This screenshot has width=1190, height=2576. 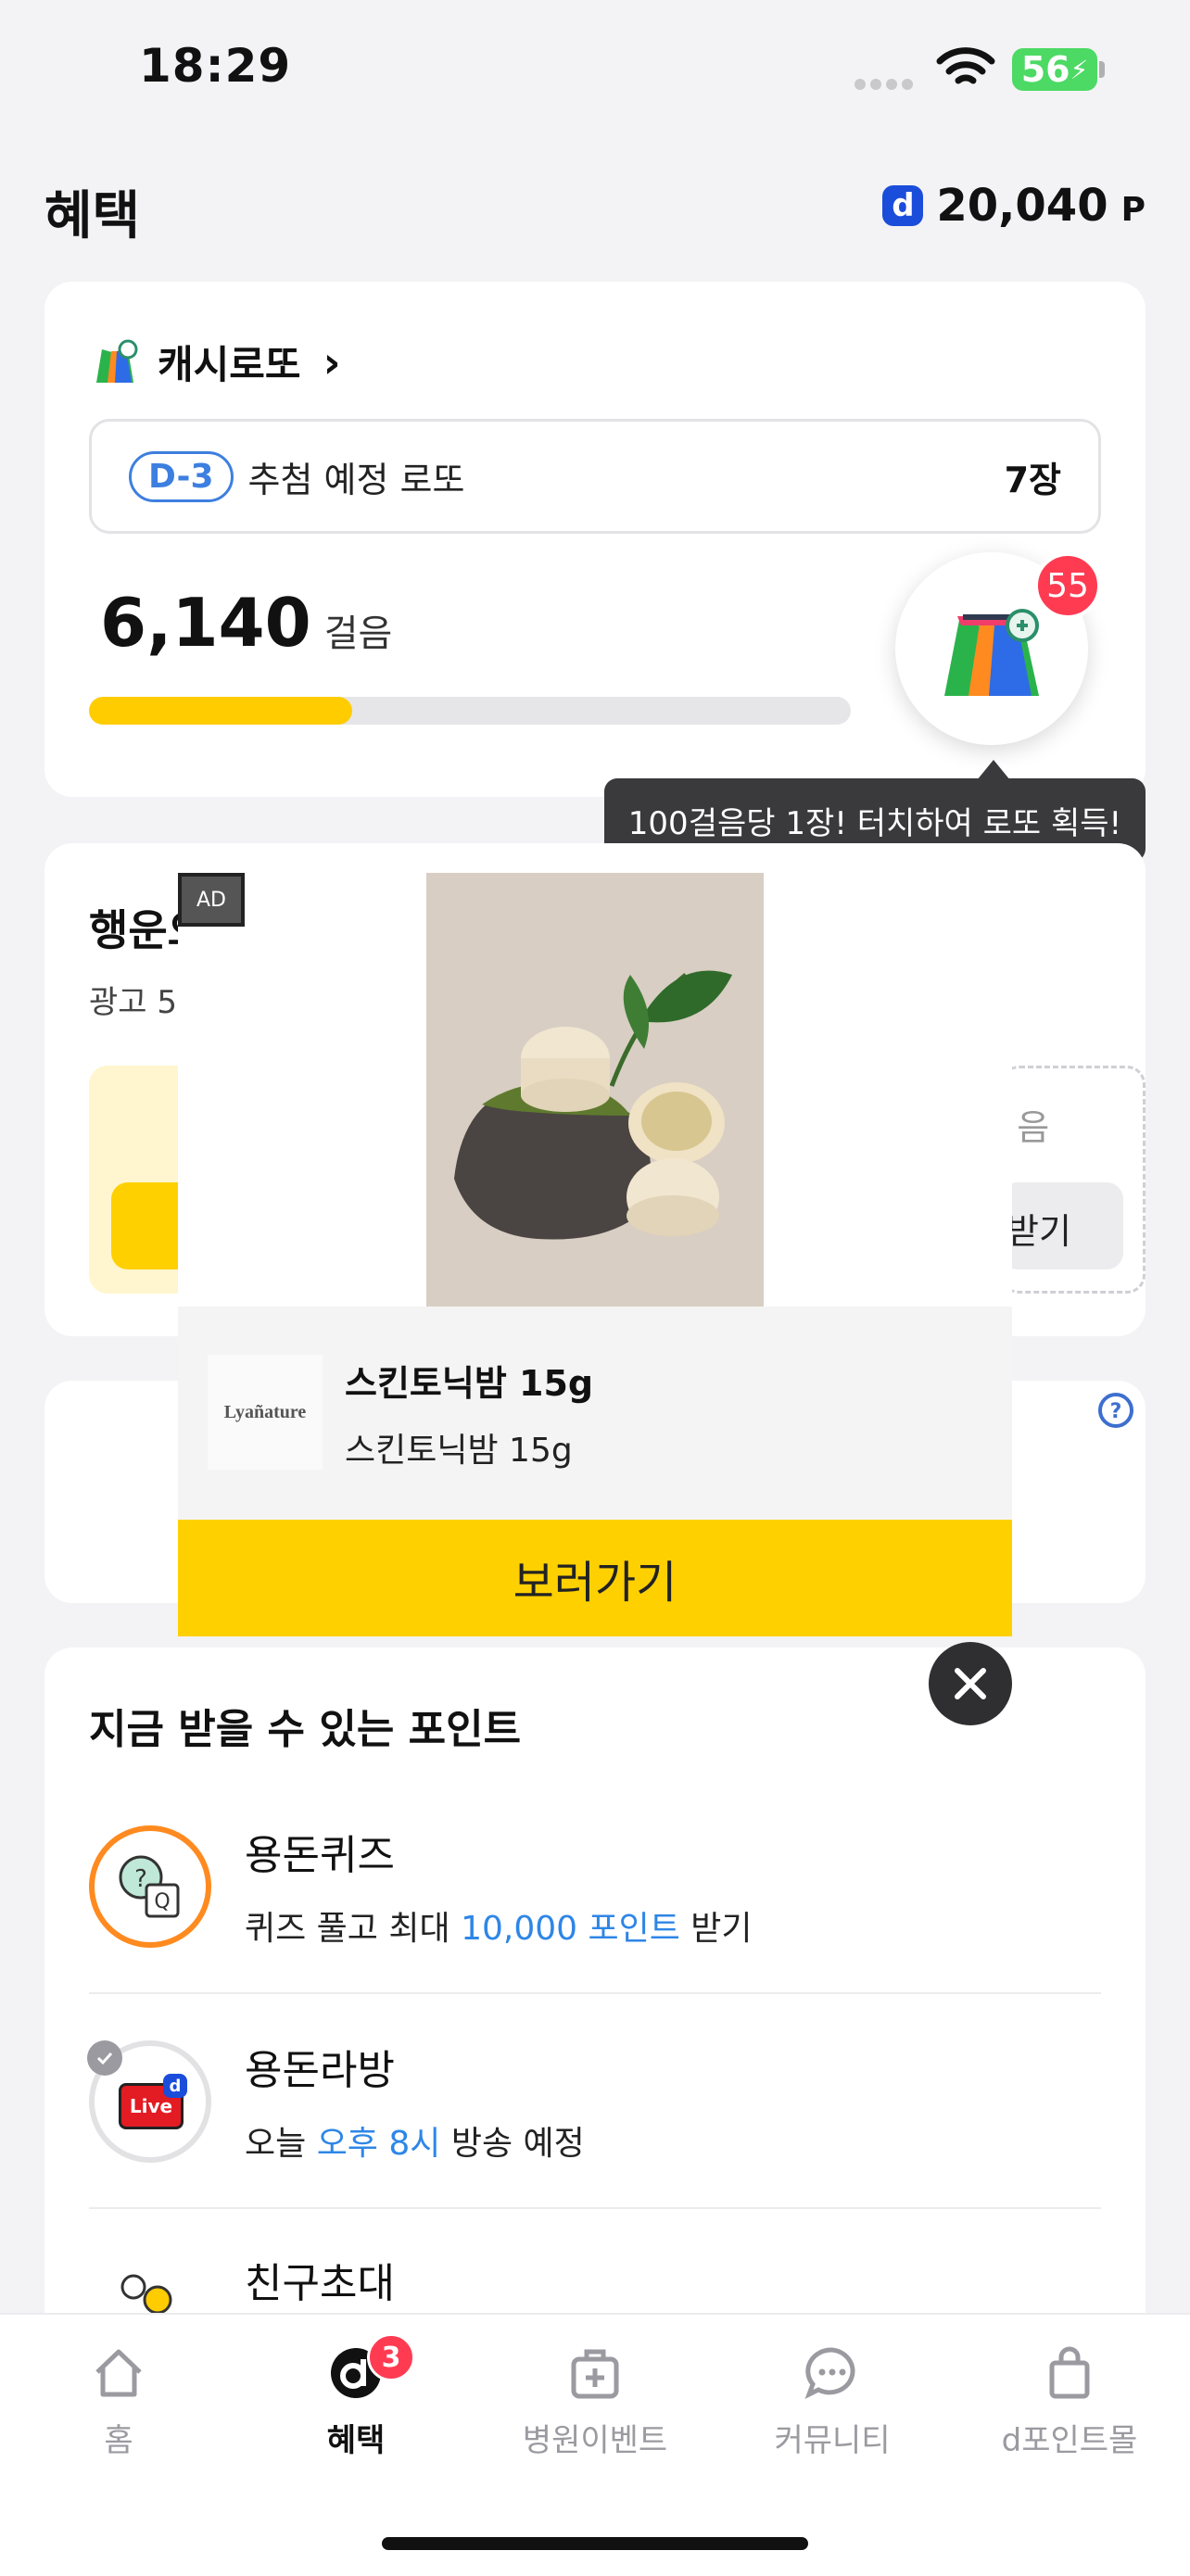 What do you see at coordinates (1069, 2402) in the screenshot?
I see `tab-point-mall: d포인트몰` at bounding box center [1069, 2402].